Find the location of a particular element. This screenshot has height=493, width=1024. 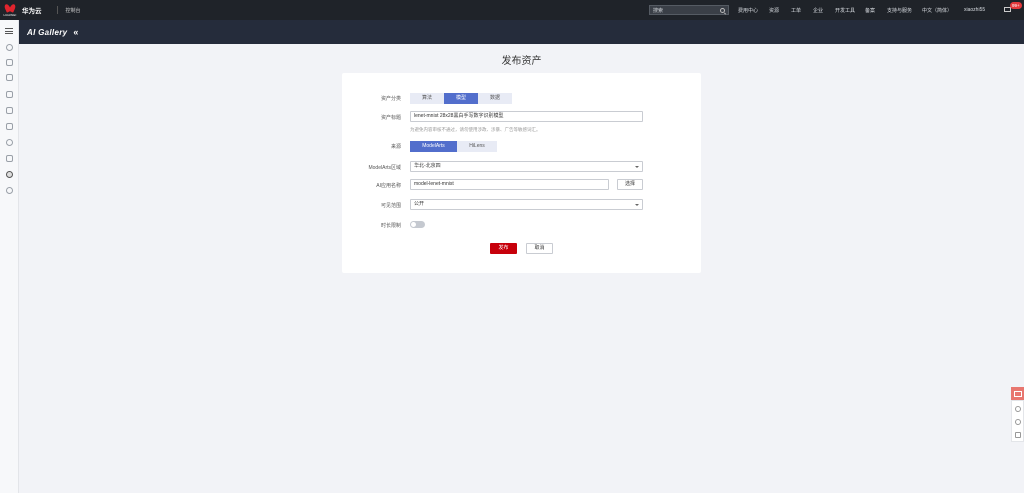

users-icon is located at coordinates (9, 77).